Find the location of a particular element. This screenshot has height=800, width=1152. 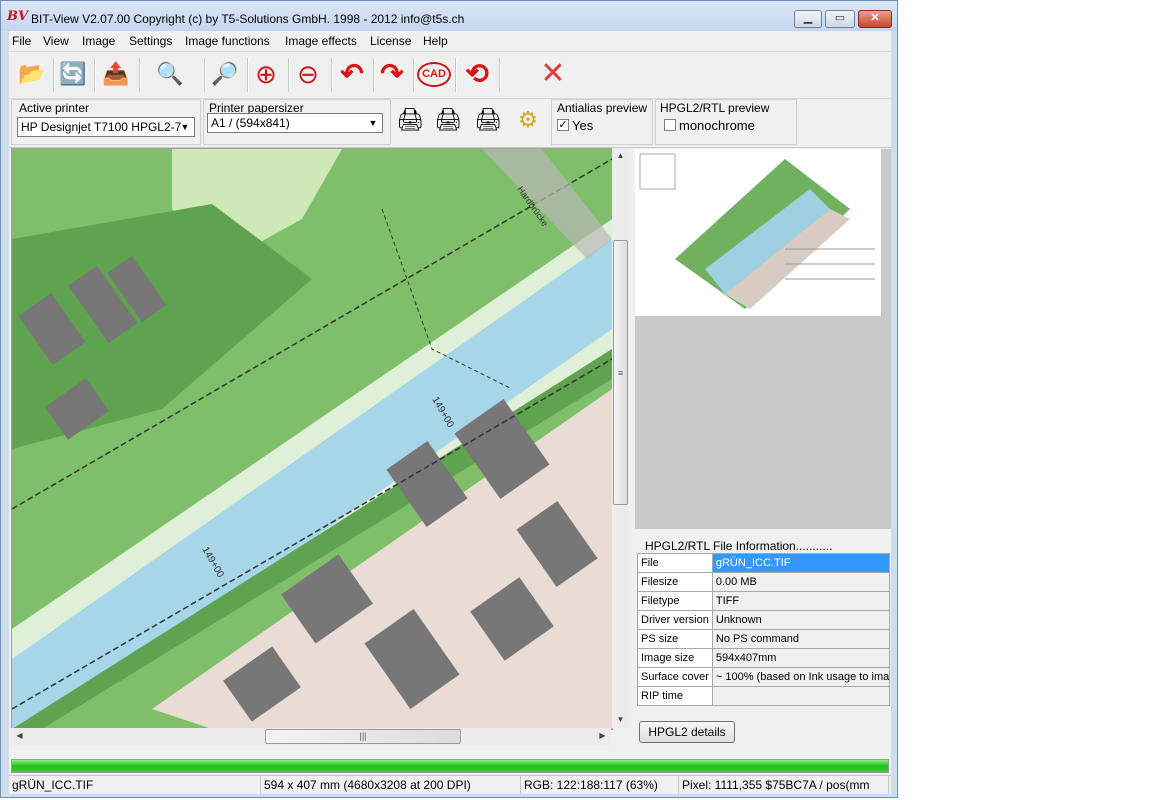

open-button: 📂 is located at coordinates (32, 74).